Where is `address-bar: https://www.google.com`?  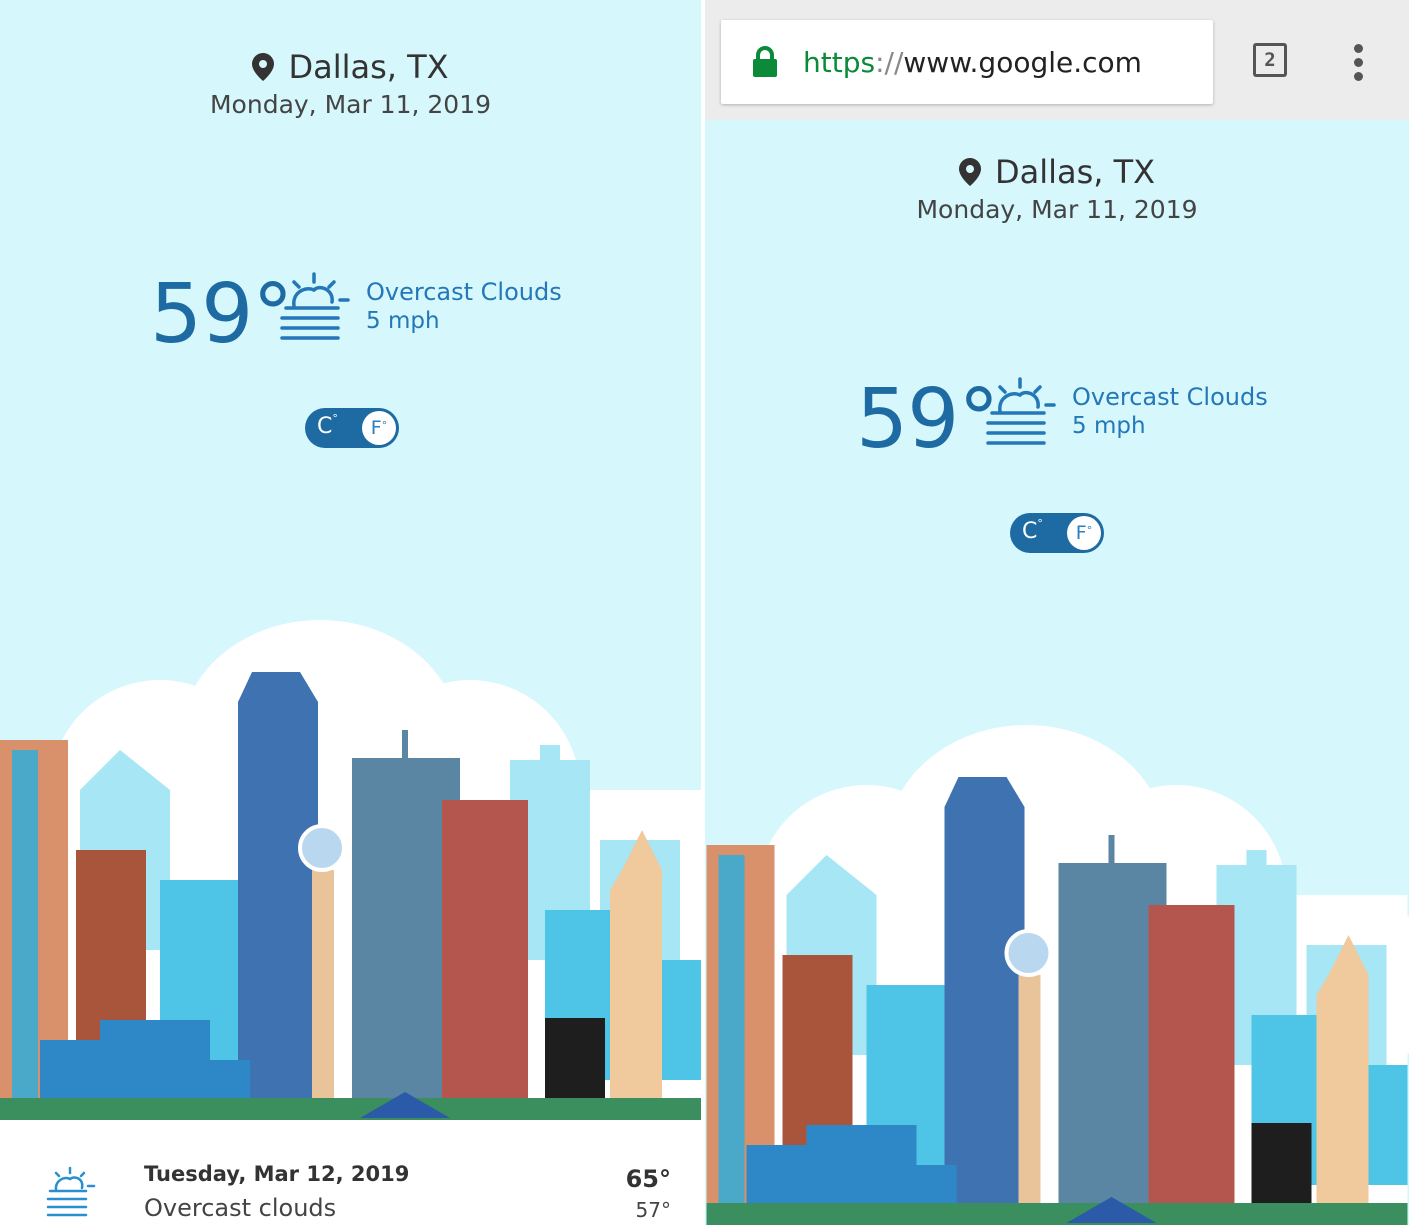
address-bar: https://www.google.com is located at coordinates (967, 62).